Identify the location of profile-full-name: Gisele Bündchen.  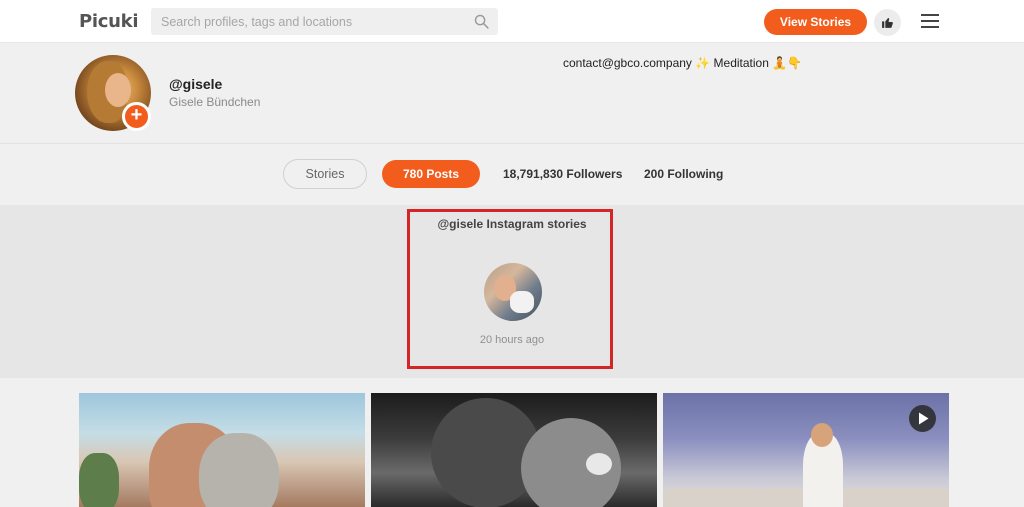
(215, 102).